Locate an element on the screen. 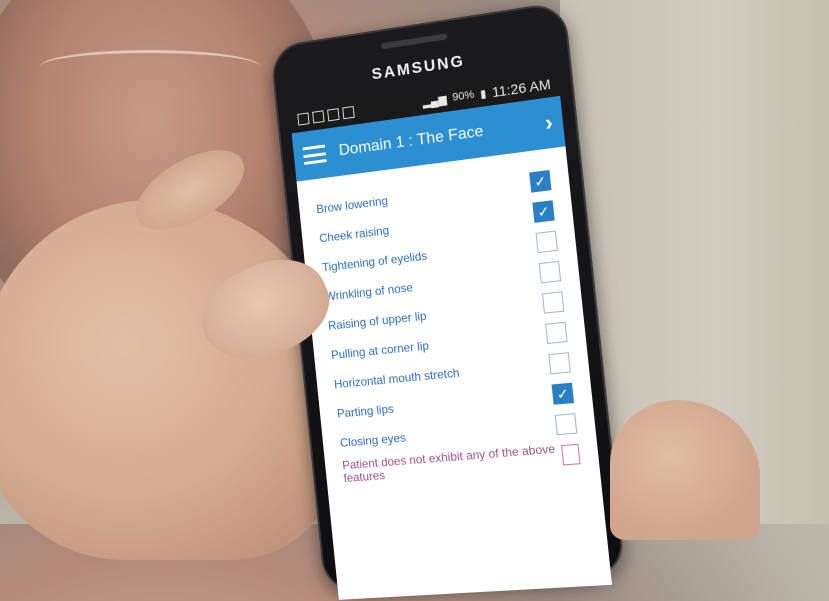 The height and width of the screenshot is (601, 829). battery-percent: 90% is located at coordinates (463, 96).